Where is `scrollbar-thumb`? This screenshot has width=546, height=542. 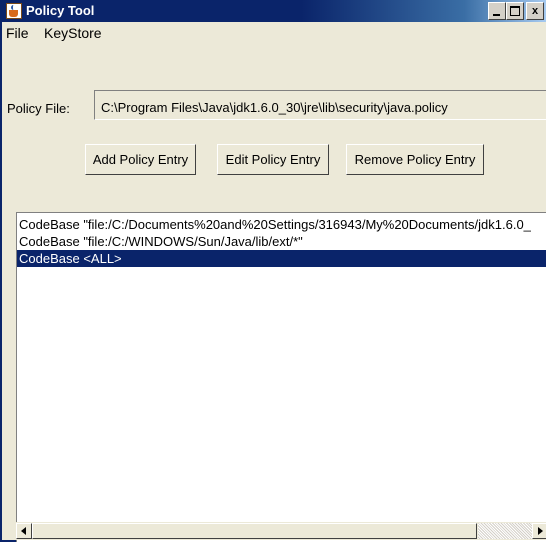
scrollbar-thumb is located at coordinates (254, 531).